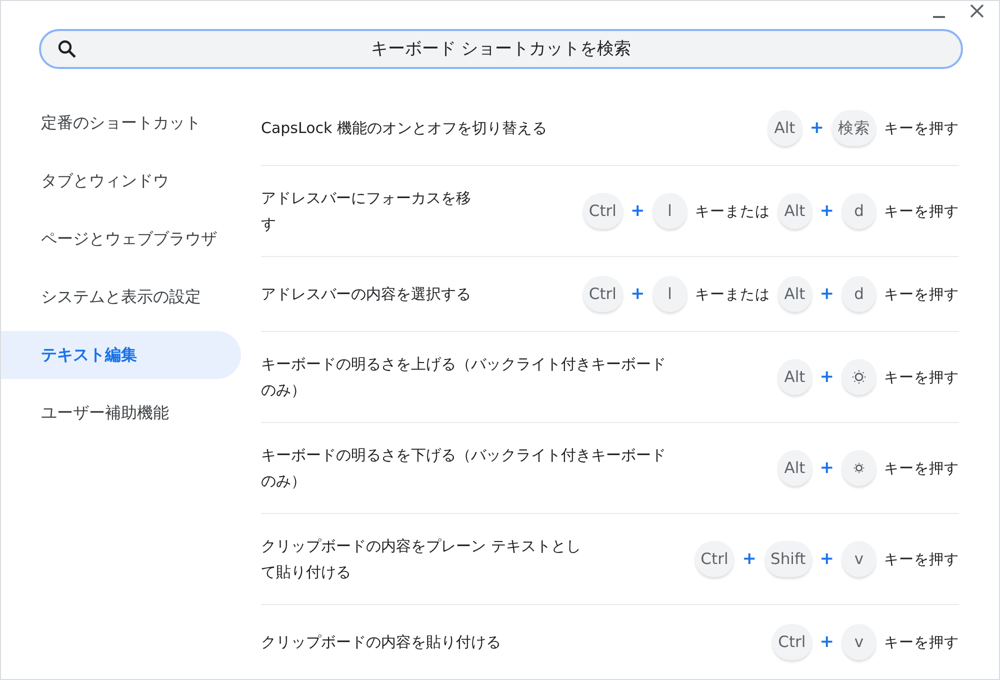  Describe the element at coordinates (121, 239) in the screenshot. I see `sidebar-item: ページとウェブブラウザ` at that location.